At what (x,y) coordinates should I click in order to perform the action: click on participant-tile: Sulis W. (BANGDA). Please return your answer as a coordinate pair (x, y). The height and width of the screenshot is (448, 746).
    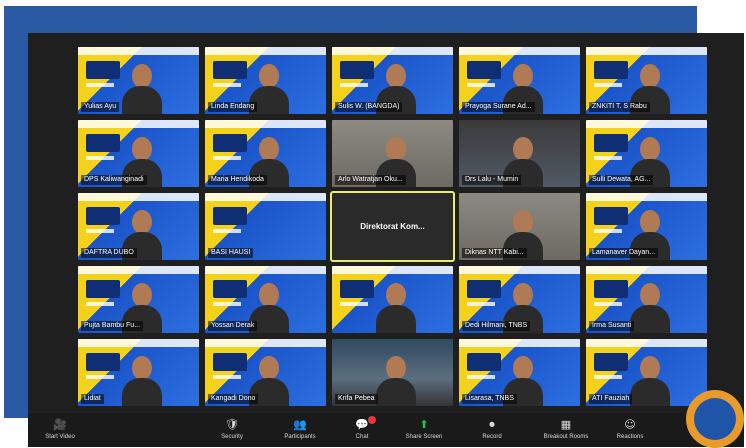
    Looking at the image, I should click on (392, 80).